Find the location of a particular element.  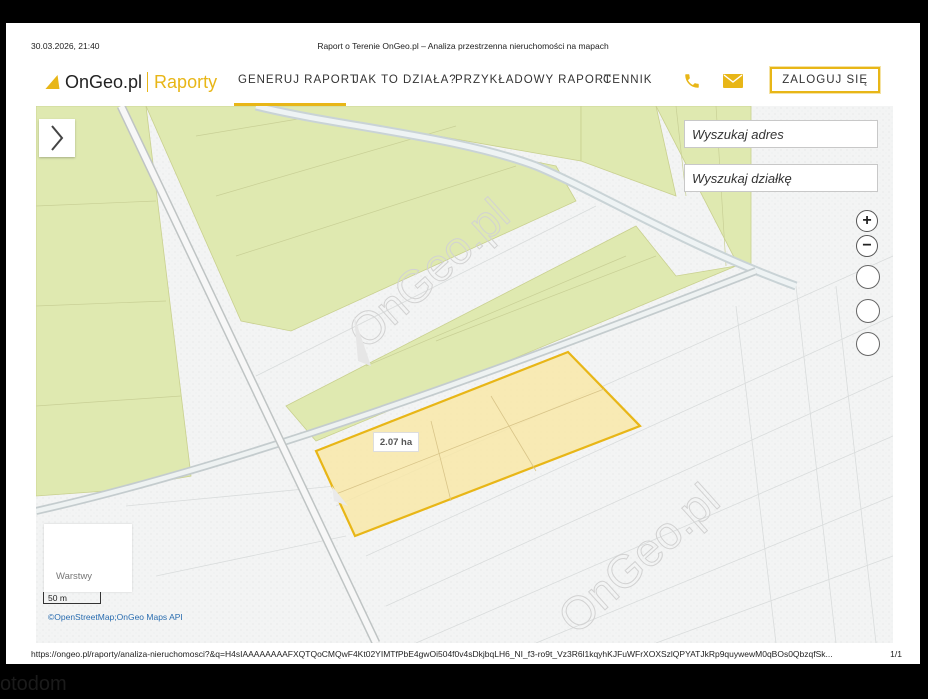

layers-label: Warstwy is located at coordinates (74, 576).